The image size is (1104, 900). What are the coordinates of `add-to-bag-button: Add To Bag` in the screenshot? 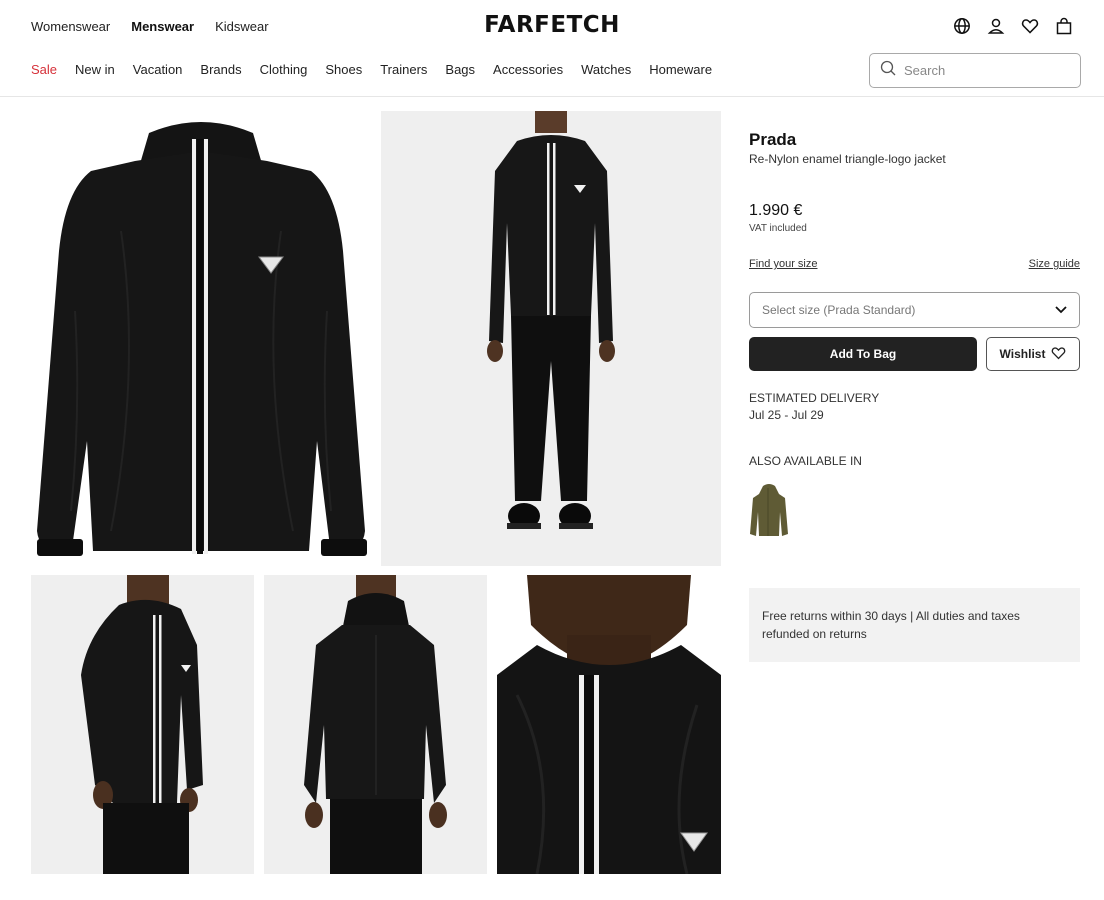 It's located at (863, 354).